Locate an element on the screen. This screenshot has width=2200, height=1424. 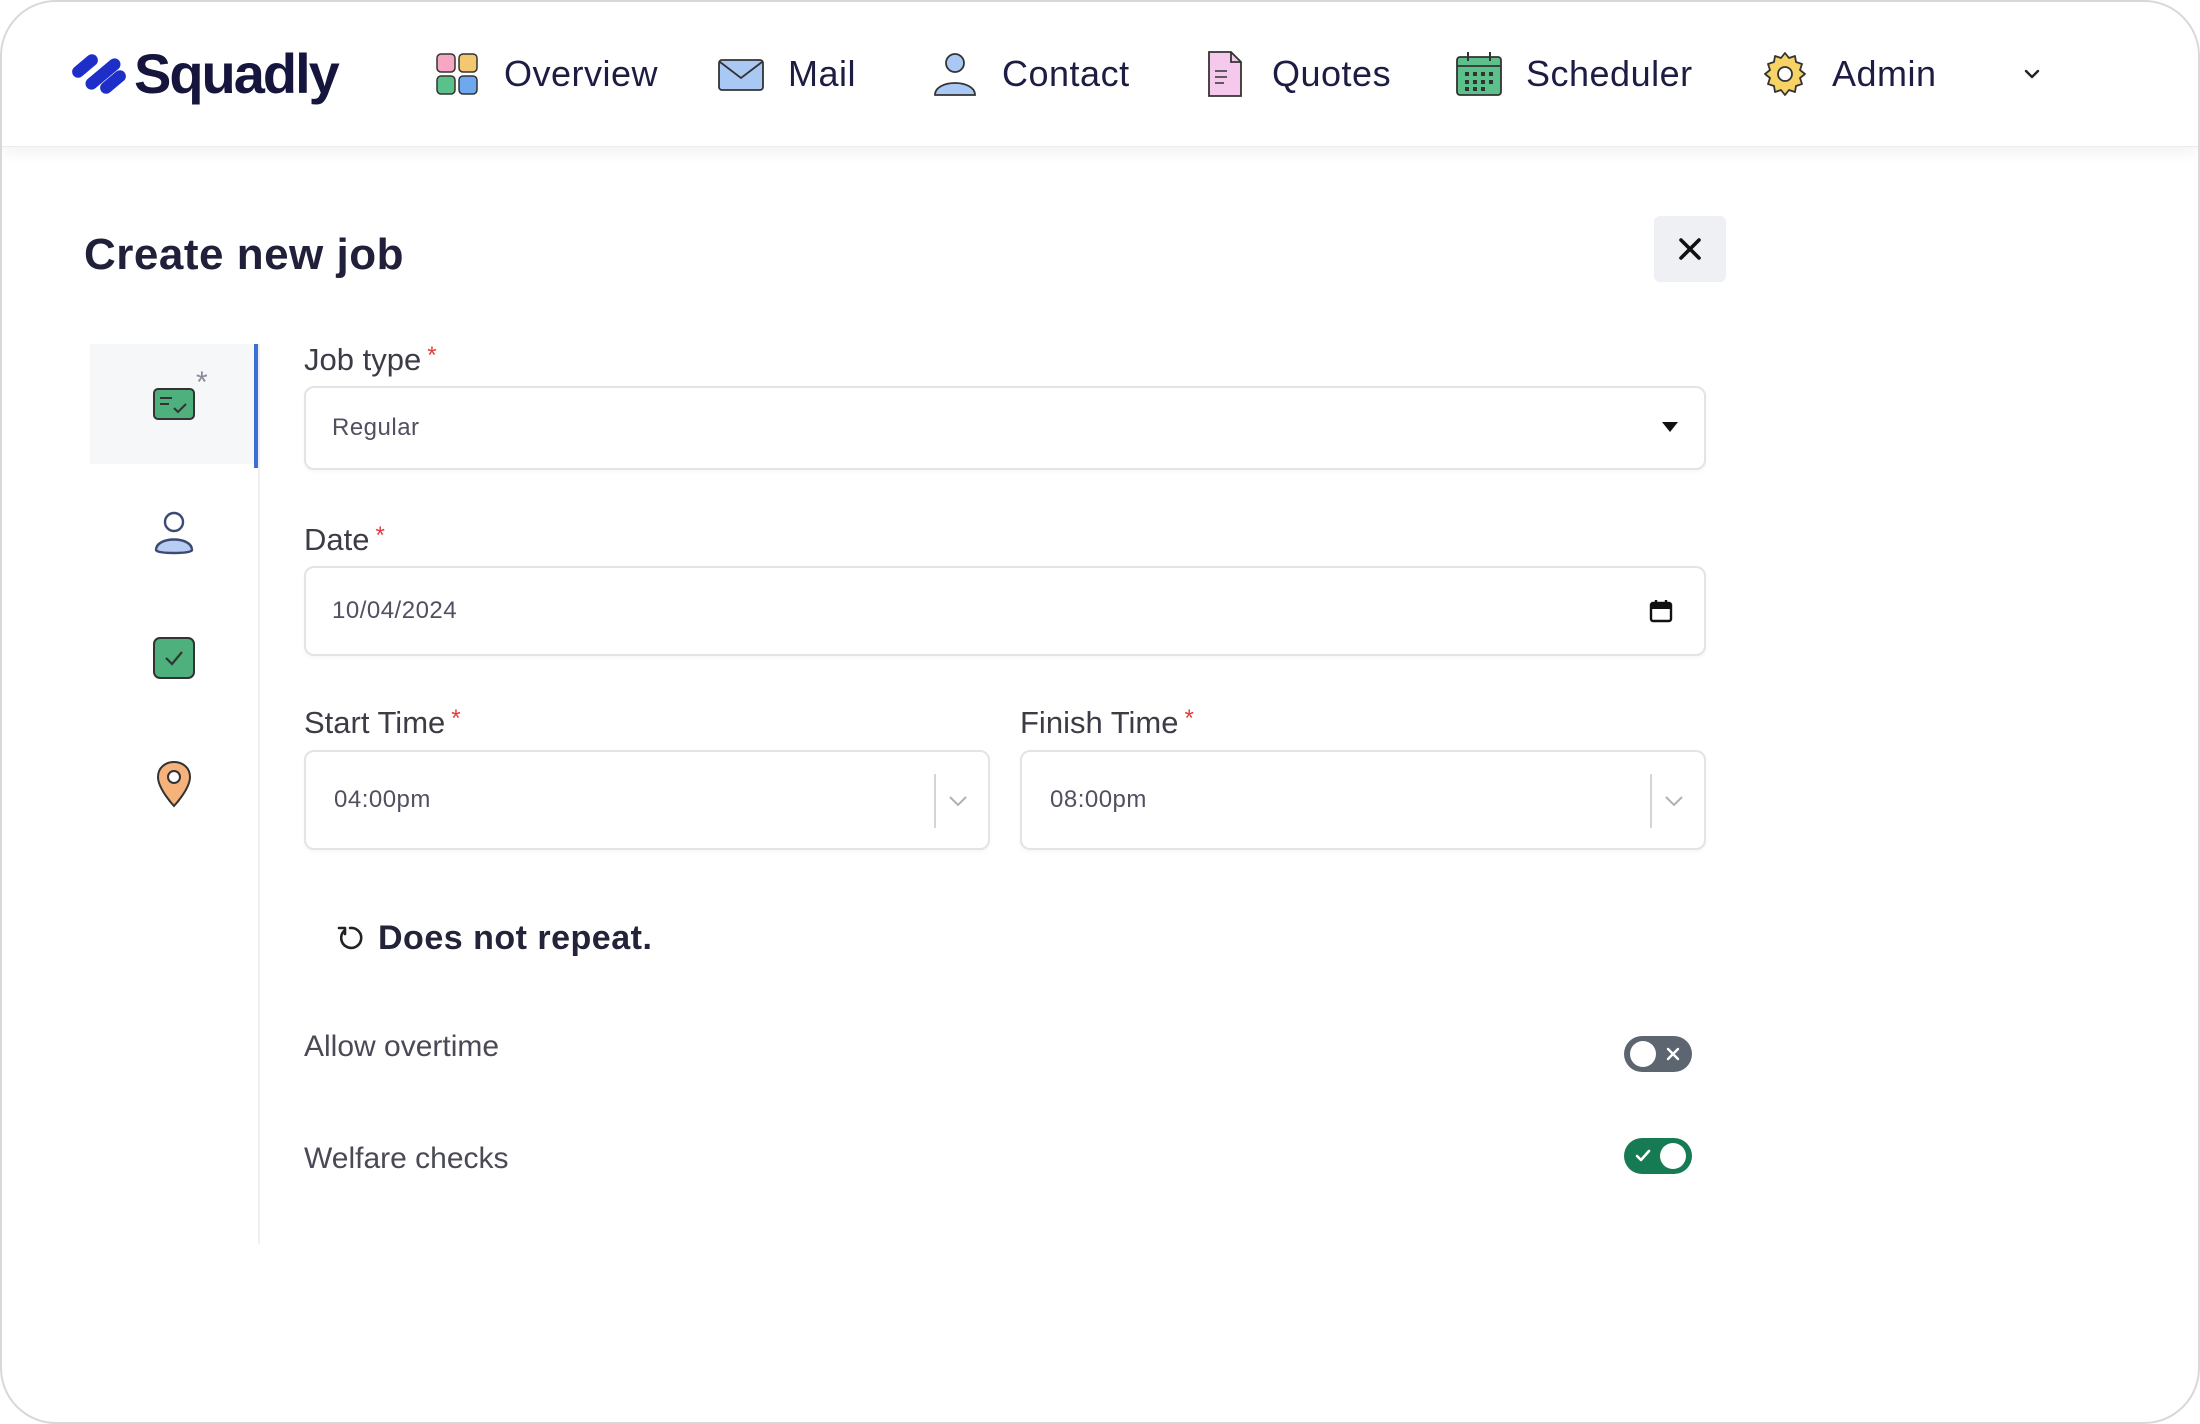
form-stepper: * is located at coordinates (175, 794).